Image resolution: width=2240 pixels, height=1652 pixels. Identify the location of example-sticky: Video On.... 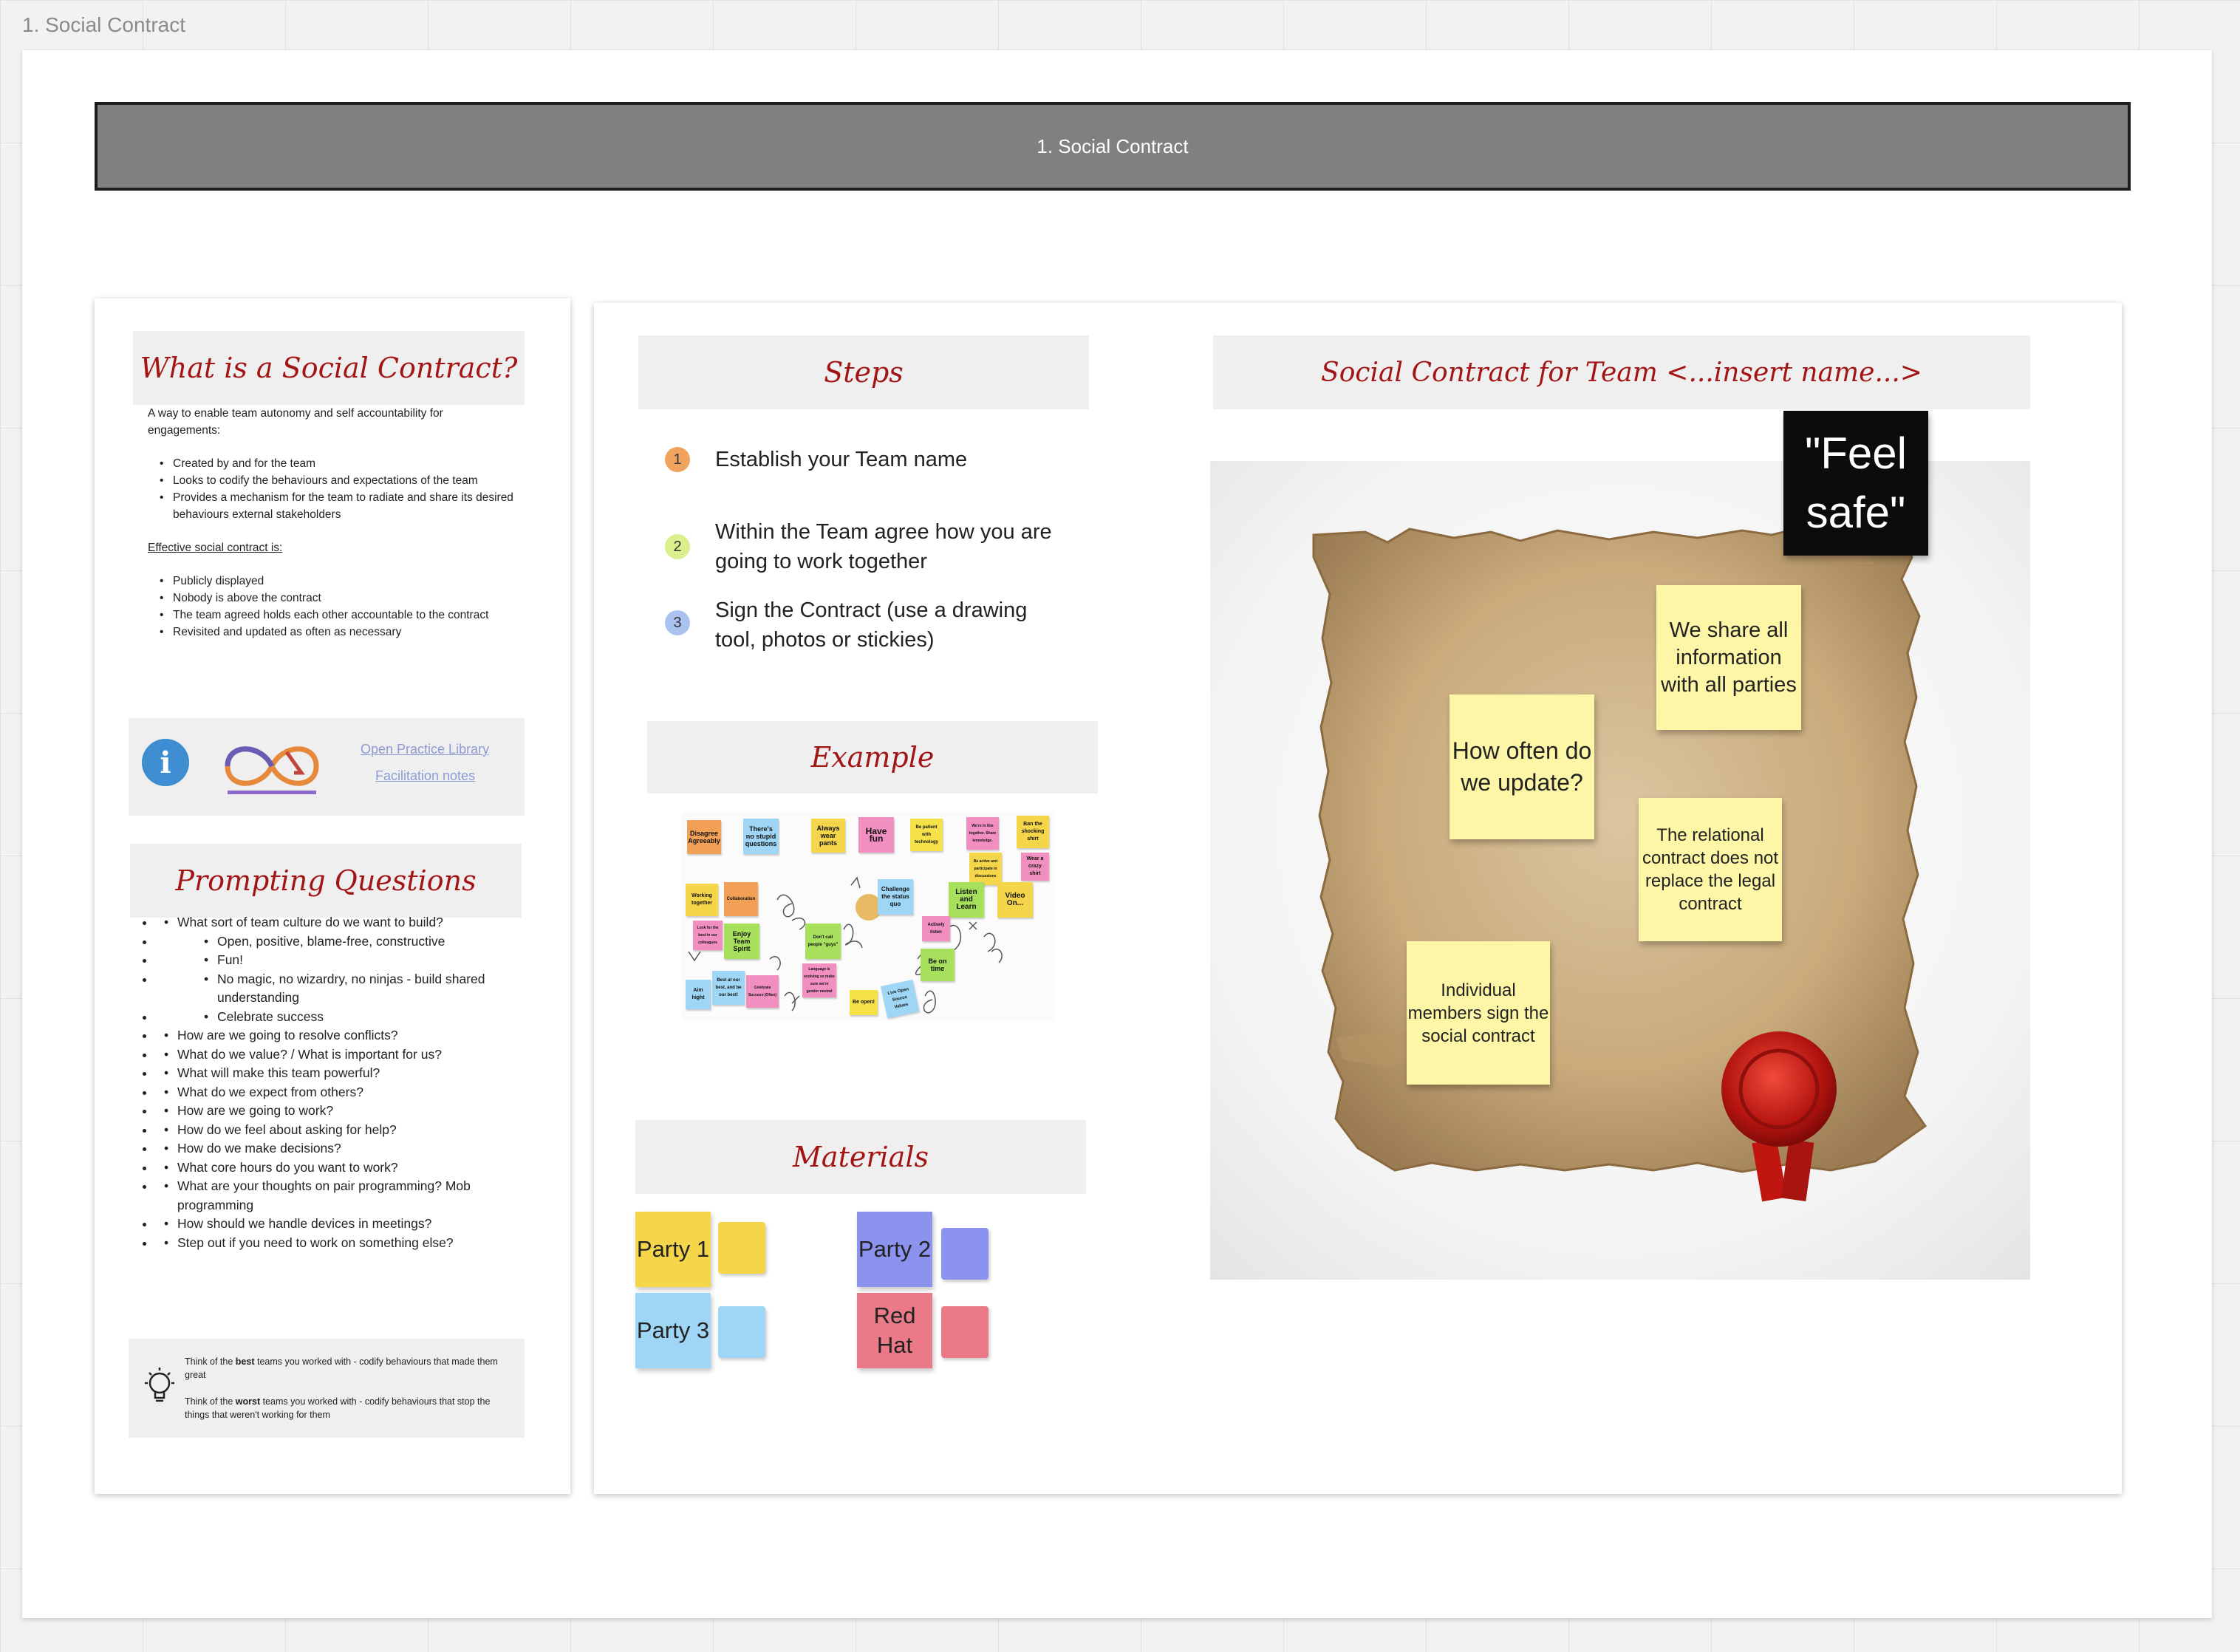
(1015, 900).